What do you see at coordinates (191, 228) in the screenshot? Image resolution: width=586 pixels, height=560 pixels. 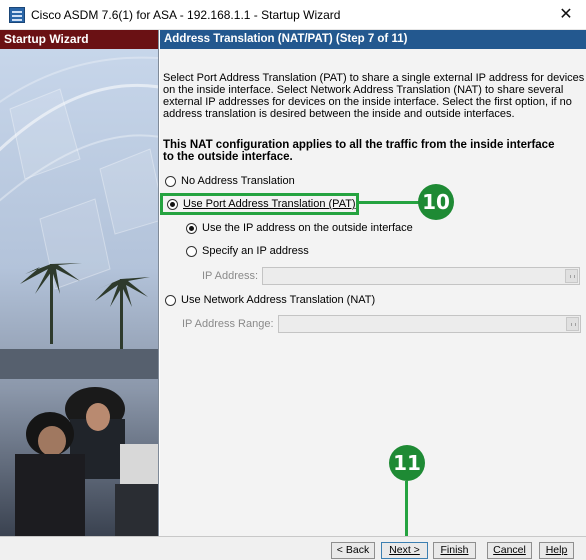 I see `pat-outside-ip-radio` at bounding box center [191, 228].